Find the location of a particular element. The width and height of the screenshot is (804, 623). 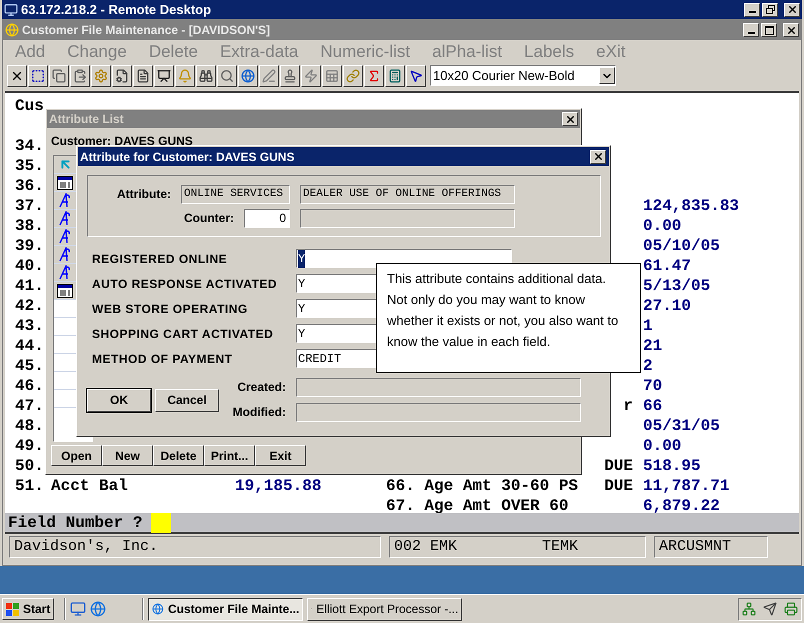

field-value: 19,185.88 is located at coordinates (278, 486).